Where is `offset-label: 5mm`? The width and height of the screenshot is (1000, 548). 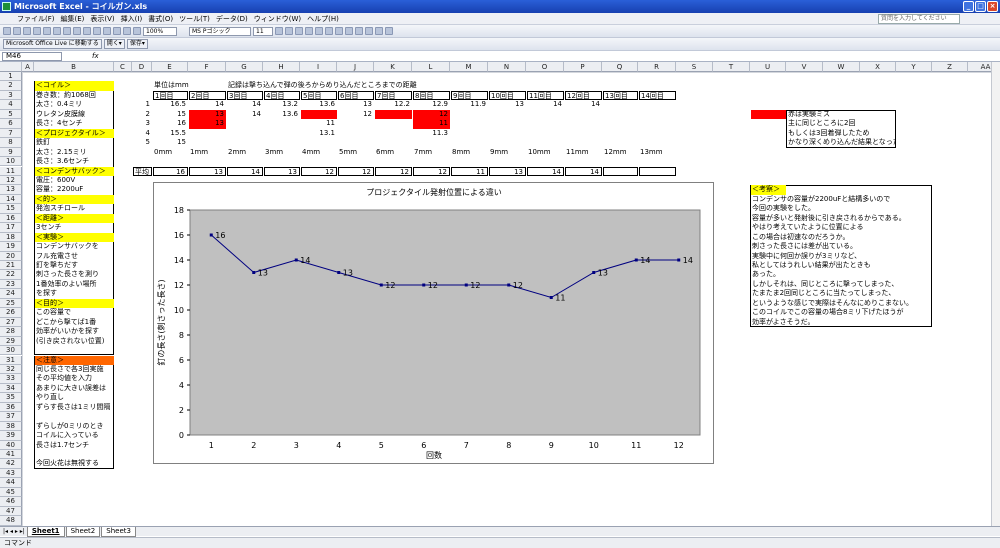 offset-label: 5mm is located at coordinates (356, 152).